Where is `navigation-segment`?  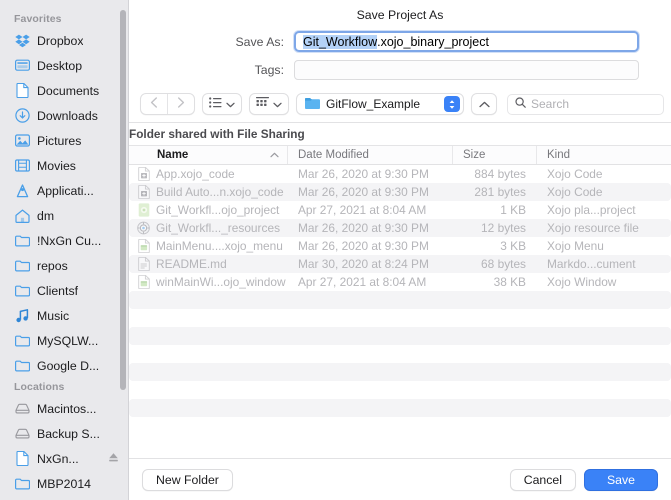
navigation-segment is located at coordinates (167, 104).